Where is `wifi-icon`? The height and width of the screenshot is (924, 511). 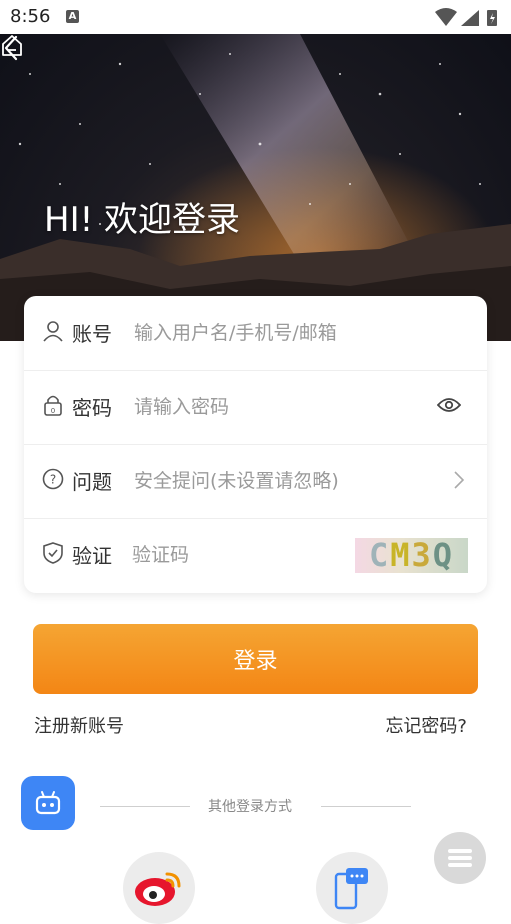 wifi-icon is located at coordinates (446, 17).